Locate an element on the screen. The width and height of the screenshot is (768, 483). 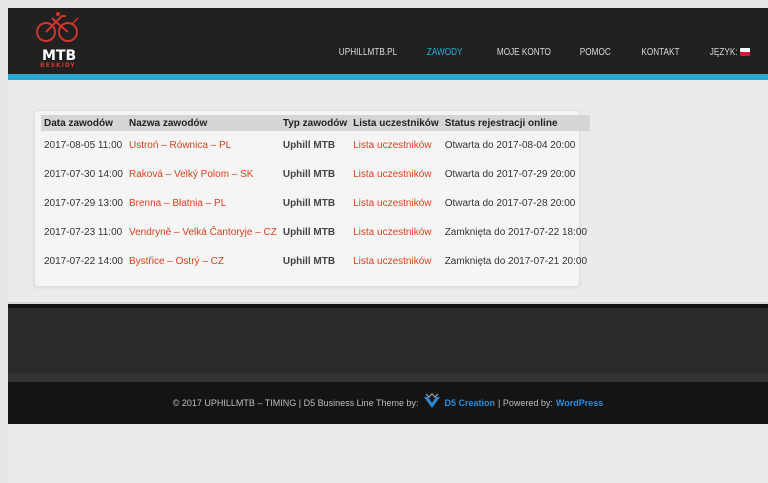
registration-status: Zamknięta do 2017-07-22 18:00 is located at coordinates (516, 232).